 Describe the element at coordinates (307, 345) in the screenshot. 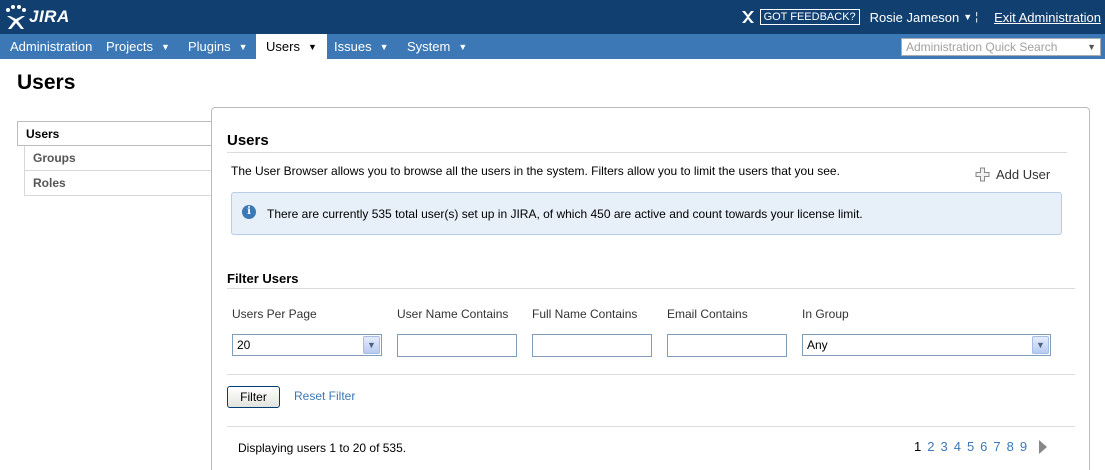

I see `users-per-page-select: 20 ▼` at that location.